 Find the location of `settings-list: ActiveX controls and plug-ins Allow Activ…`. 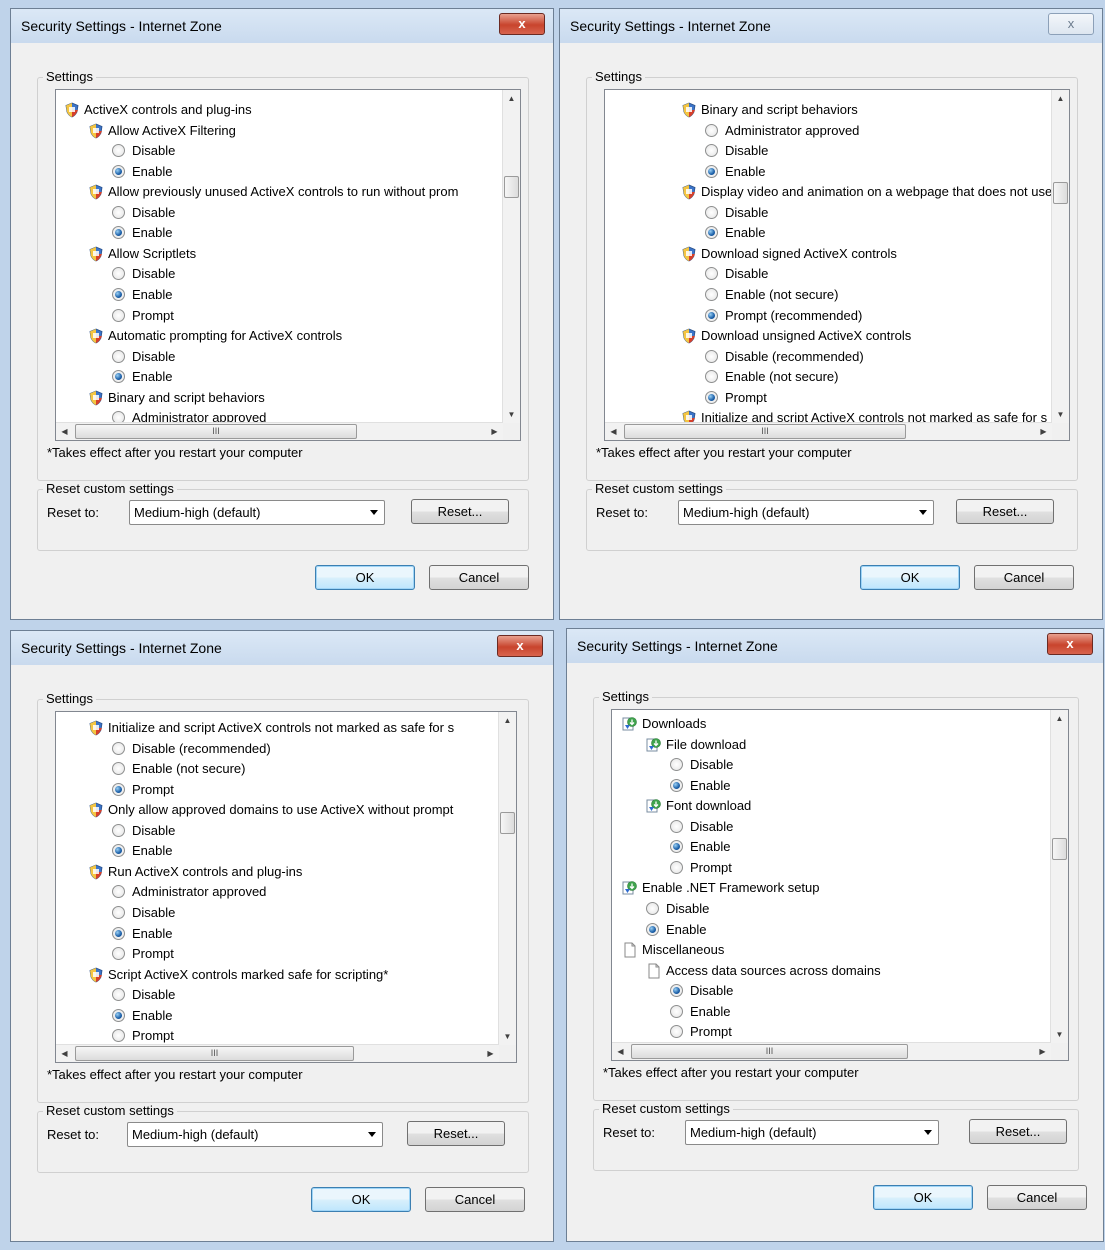

settings-list: ActiveX controls and plug-ins Allow Activ… is located at coordinates (288, 265).